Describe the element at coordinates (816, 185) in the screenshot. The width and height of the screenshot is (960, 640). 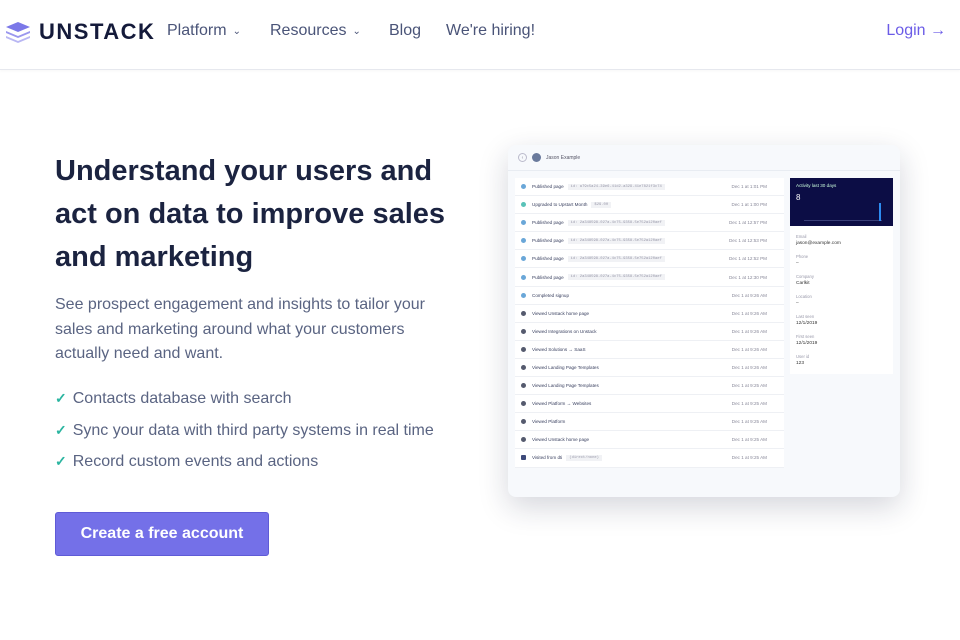
I see `activity-title: Activity last 30 days` at that location.